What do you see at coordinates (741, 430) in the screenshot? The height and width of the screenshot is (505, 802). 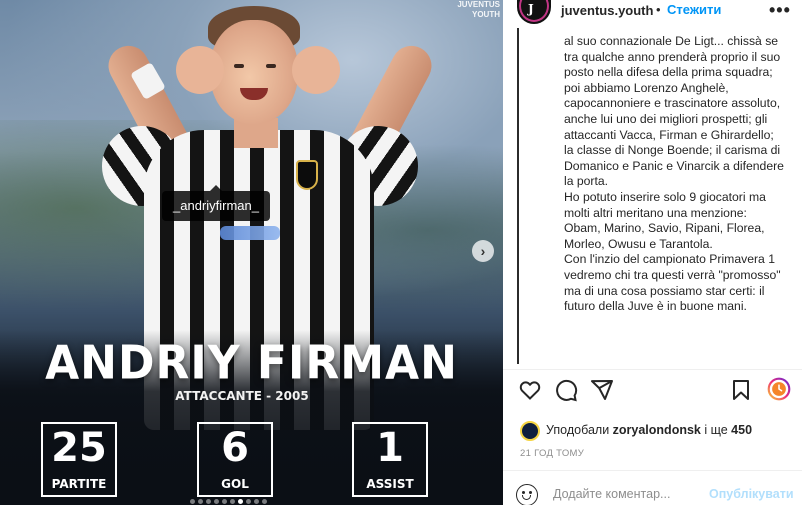 I see `likes-count: 450` at bounding box center [741, 430].